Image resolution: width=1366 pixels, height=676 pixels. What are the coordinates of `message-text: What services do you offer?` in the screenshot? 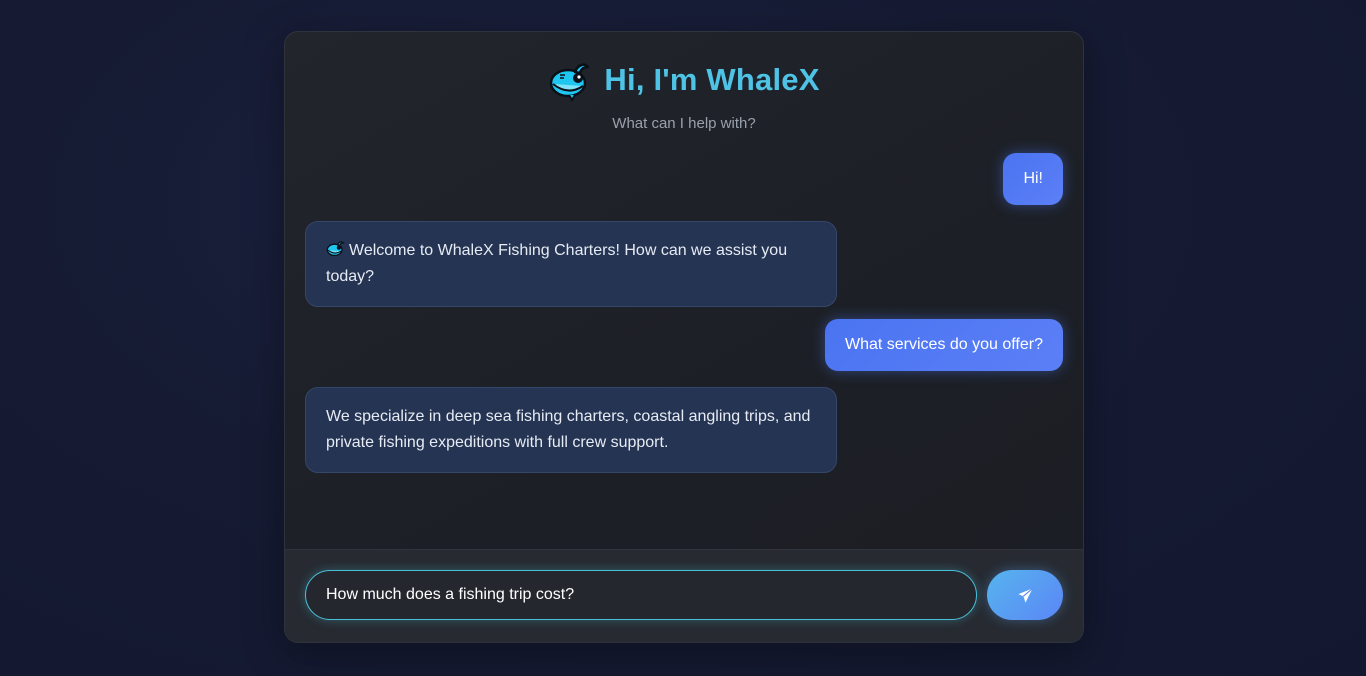 It's located at (943, 344).